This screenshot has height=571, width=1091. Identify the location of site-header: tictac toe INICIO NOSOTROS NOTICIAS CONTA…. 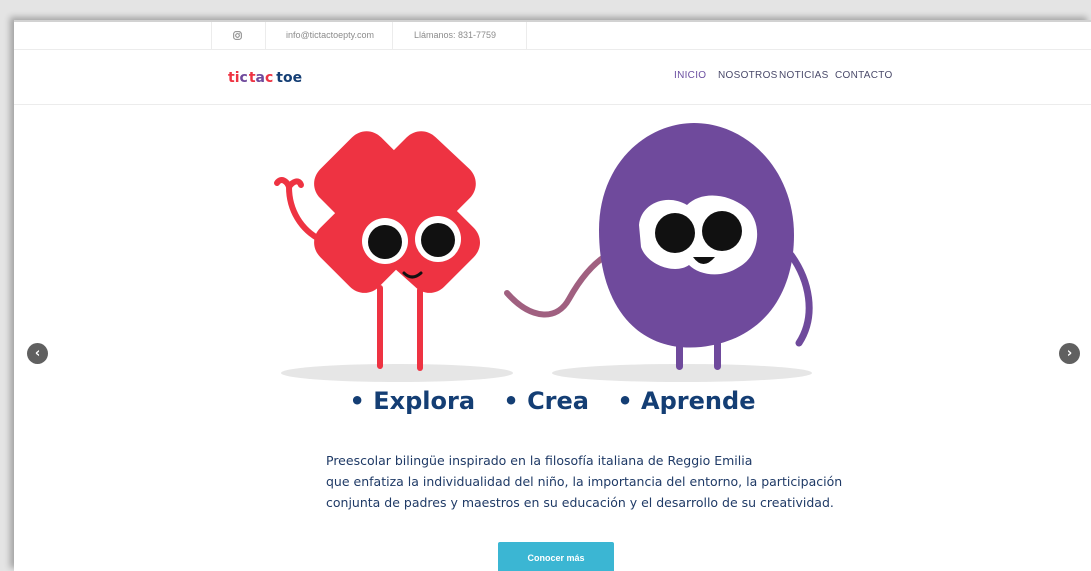
(552, 77).